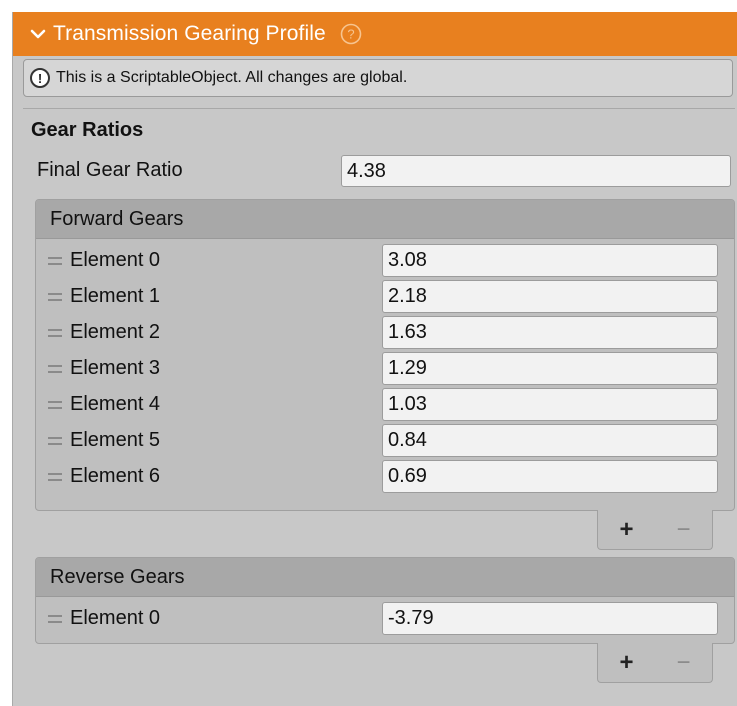 Image resolution: width=737 pixels, height=706 pixels. Describe the element at coordinates (655, 530) in the screenshot. I see `forward-gears-footer: + −` at that location.